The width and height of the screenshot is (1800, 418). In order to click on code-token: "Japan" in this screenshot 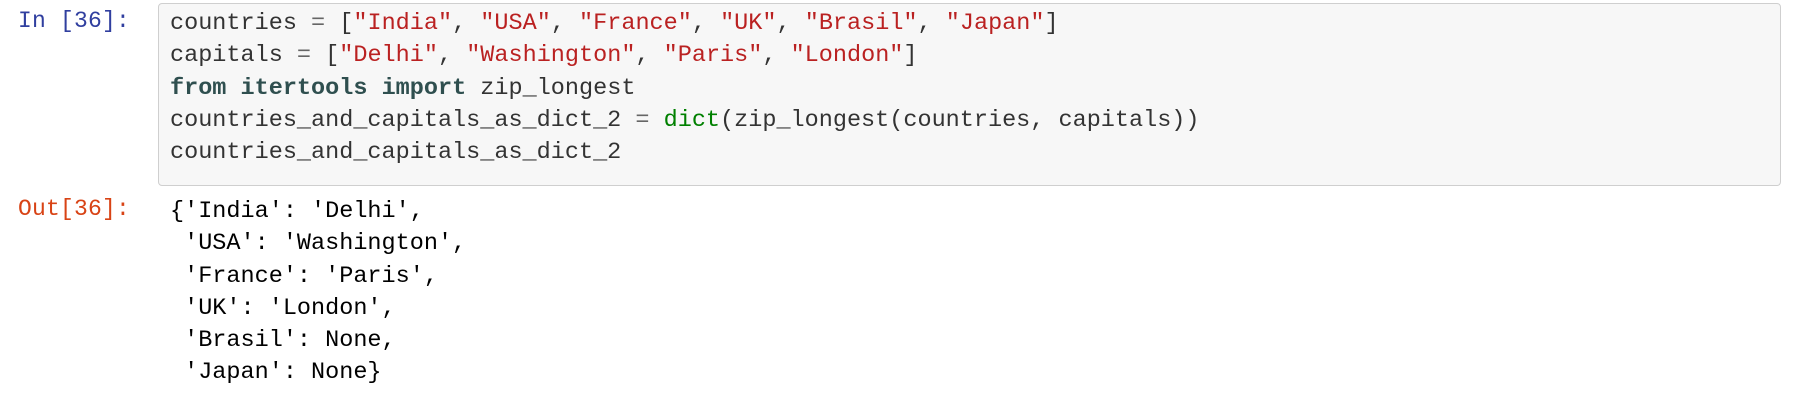, I will do `click(995, 23)`.